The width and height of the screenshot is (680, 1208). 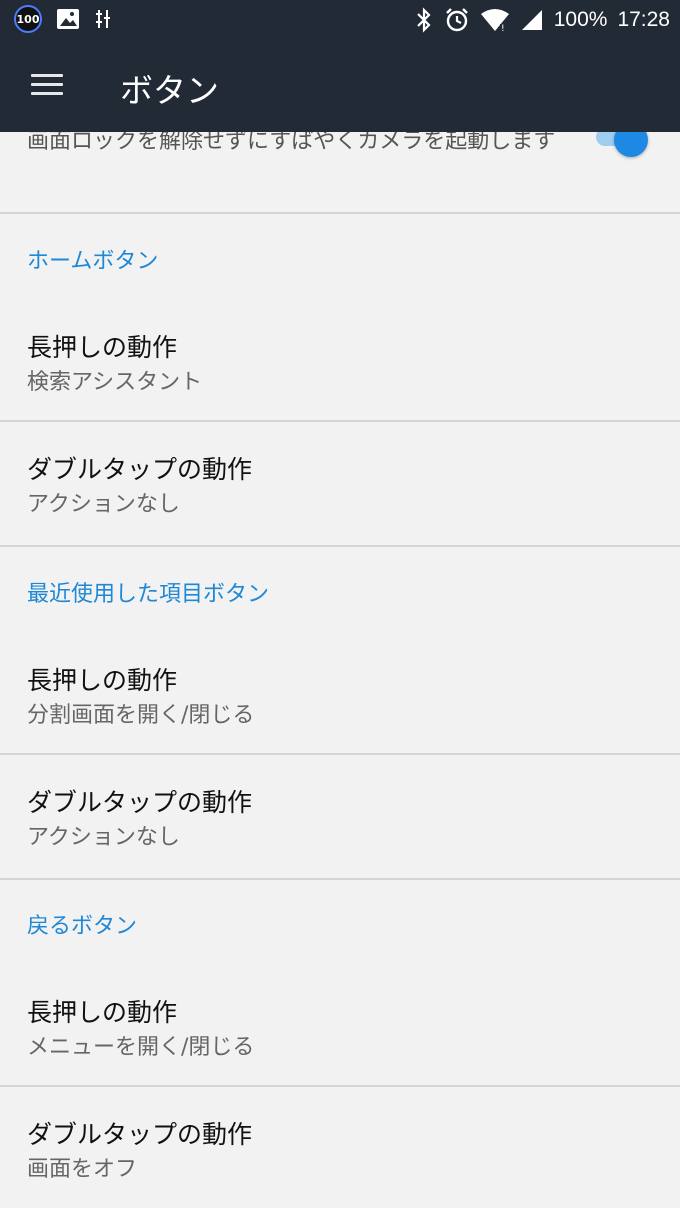 What do you see at coordinates (340, 484) in the screenshot?
I see `home-double-tap-item: ダブルタップの動作 アクションなし` at bounding box center [340, 484].